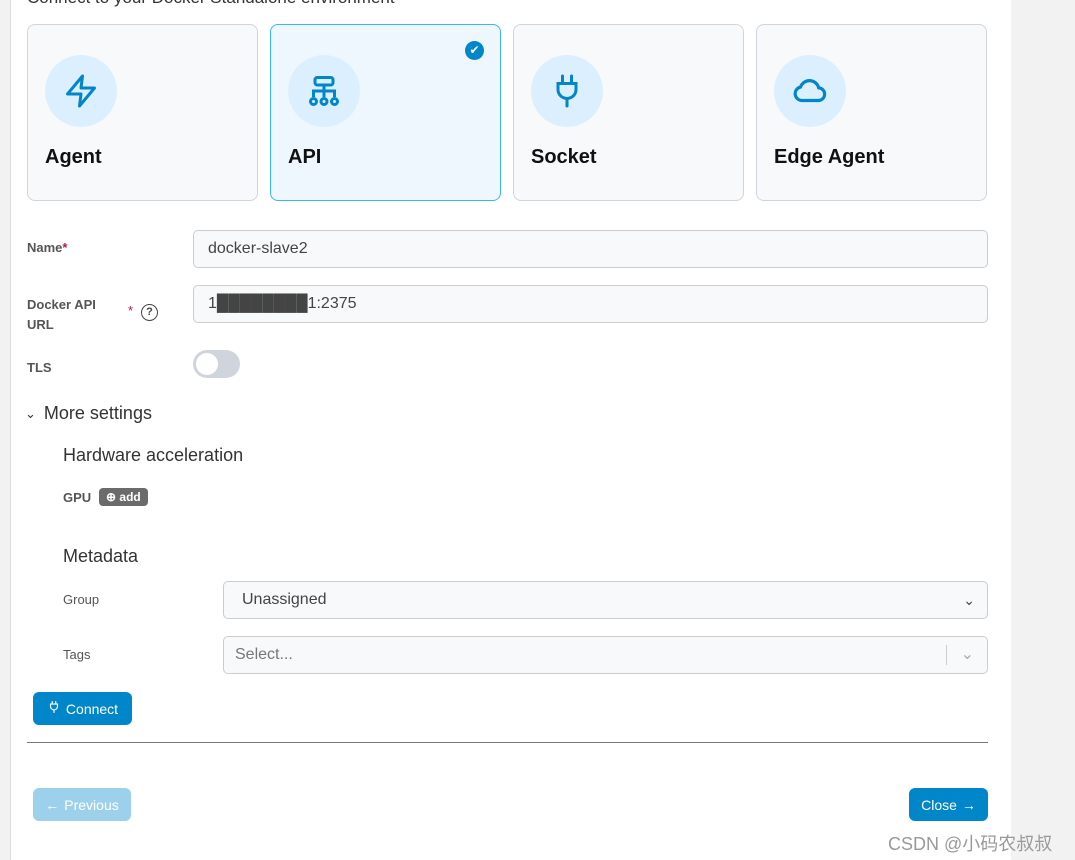  I want to click on name-label: Name*, so click(47, 247).